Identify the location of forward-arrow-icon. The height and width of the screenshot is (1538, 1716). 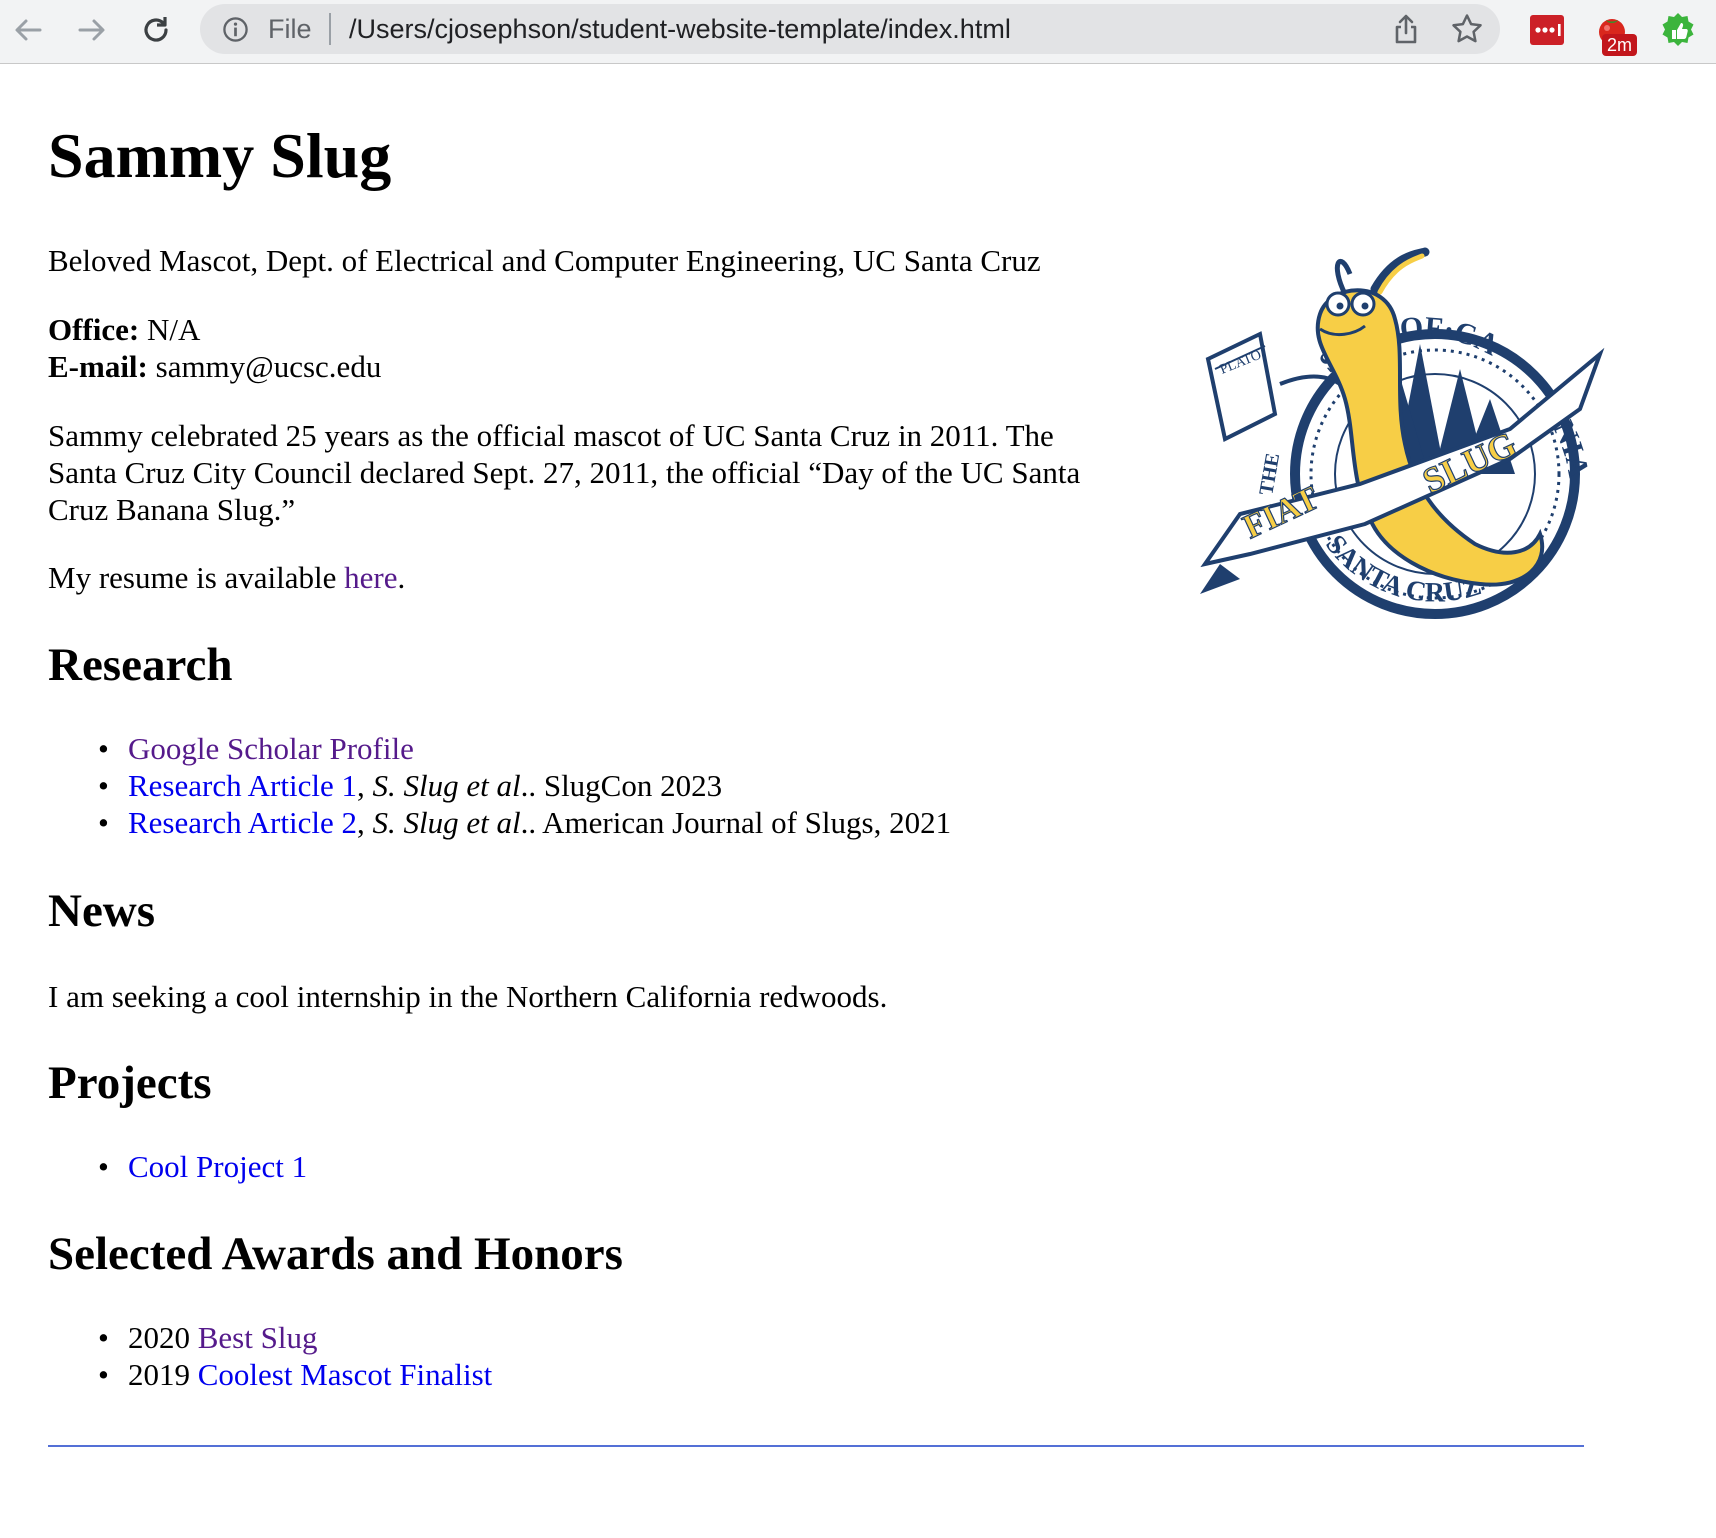
(92, 30).